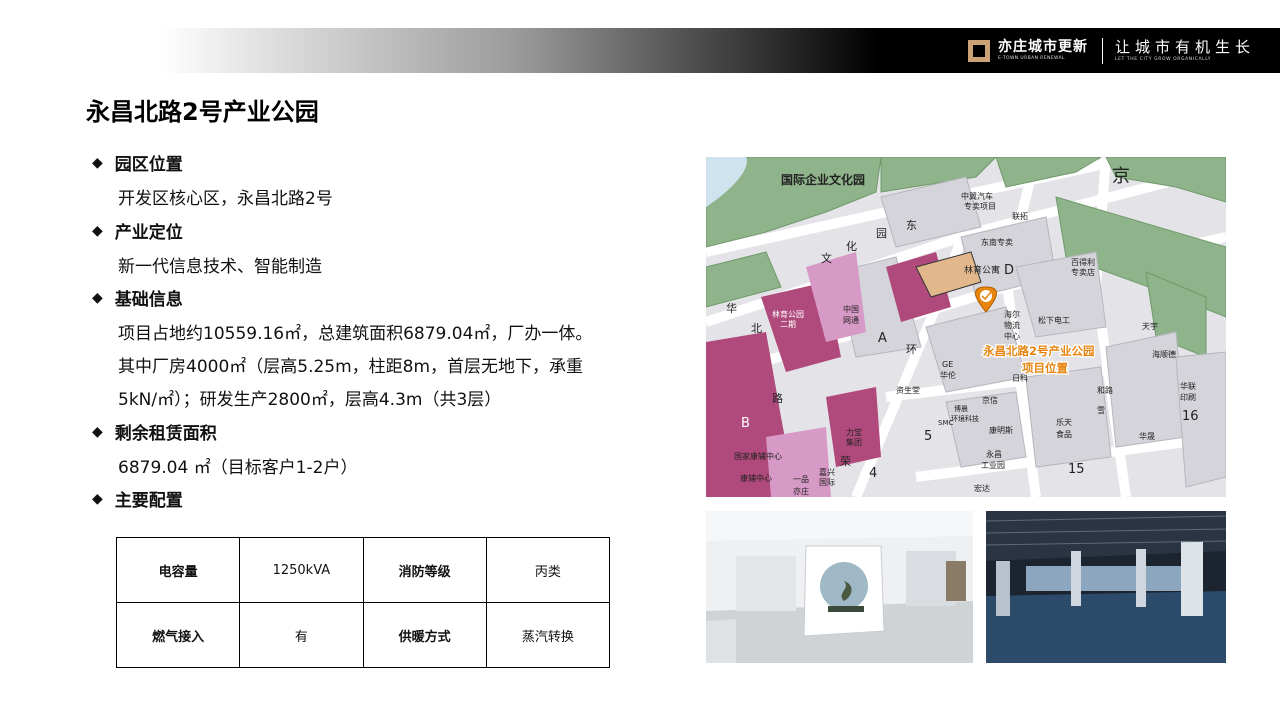 The width and height of the screenshot is (1280, 720). What do you see at coordinates (1064, 434) in the screenshot?
I see `map-label-letian2: 食品` at bounding box center [1064, 434].